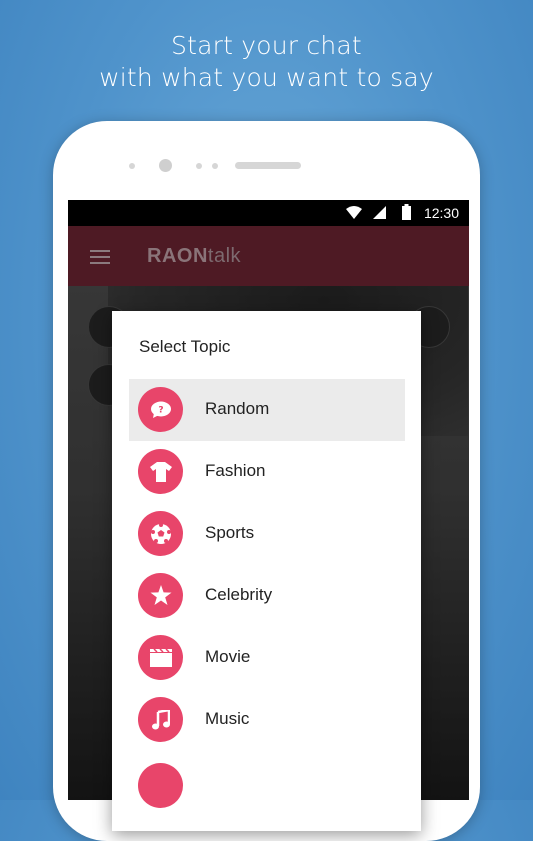  I want to click on topic-item-music: Music, so click(267, 720).